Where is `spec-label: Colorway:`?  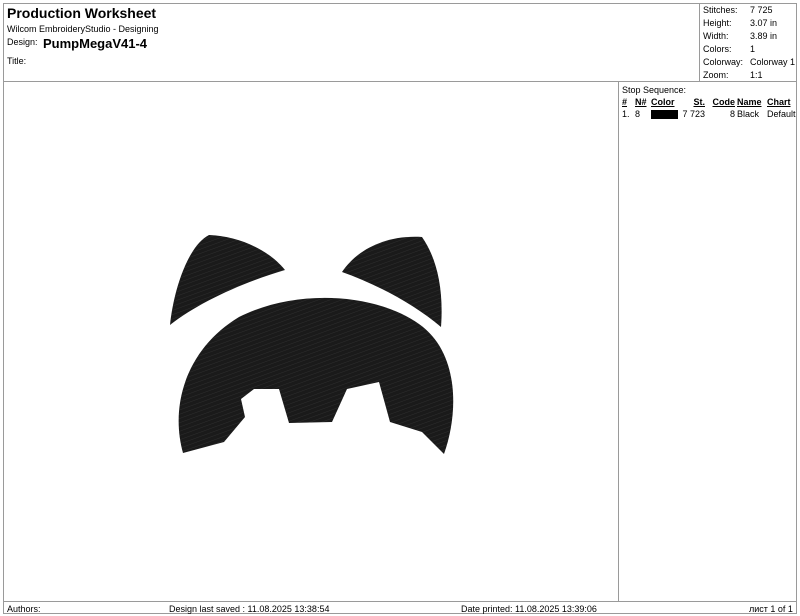
spec-label: Colorway: is located at coordinates (723, 62).